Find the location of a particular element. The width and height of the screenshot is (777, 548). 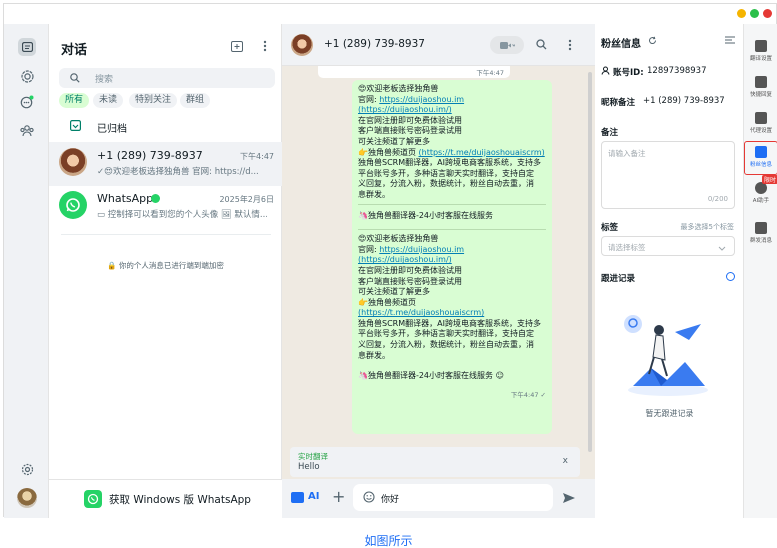

chat-menu-icon is located at coordinates (570, 46).